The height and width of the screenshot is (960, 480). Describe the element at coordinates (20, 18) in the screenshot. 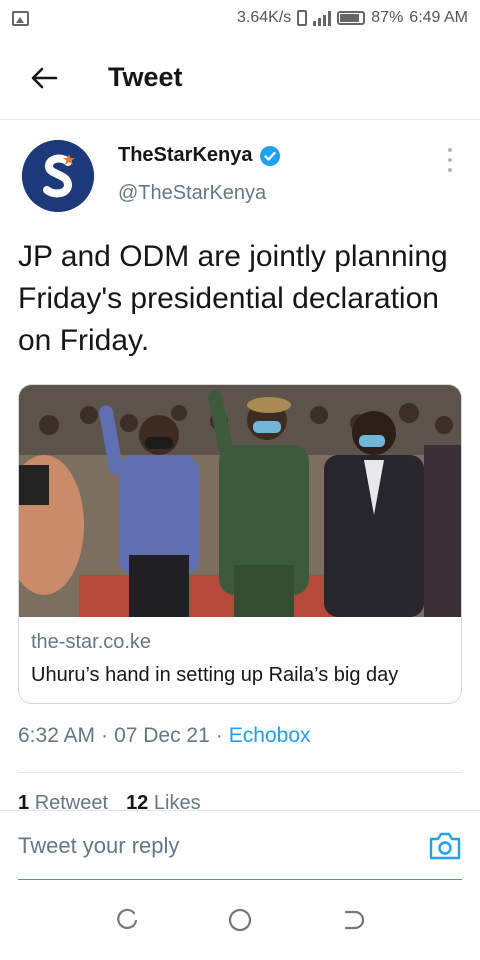

I see `image-notification-icon` at that location.